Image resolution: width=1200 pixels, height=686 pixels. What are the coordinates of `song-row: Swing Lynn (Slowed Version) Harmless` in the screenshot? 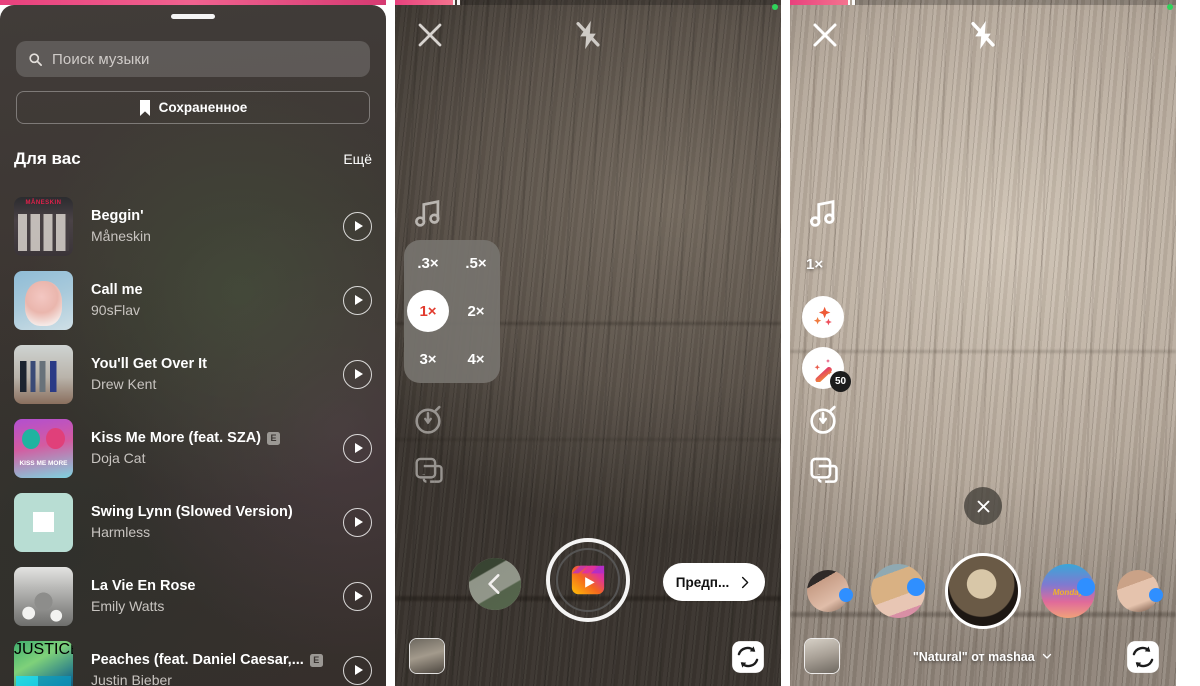 It's located at (193, 522).